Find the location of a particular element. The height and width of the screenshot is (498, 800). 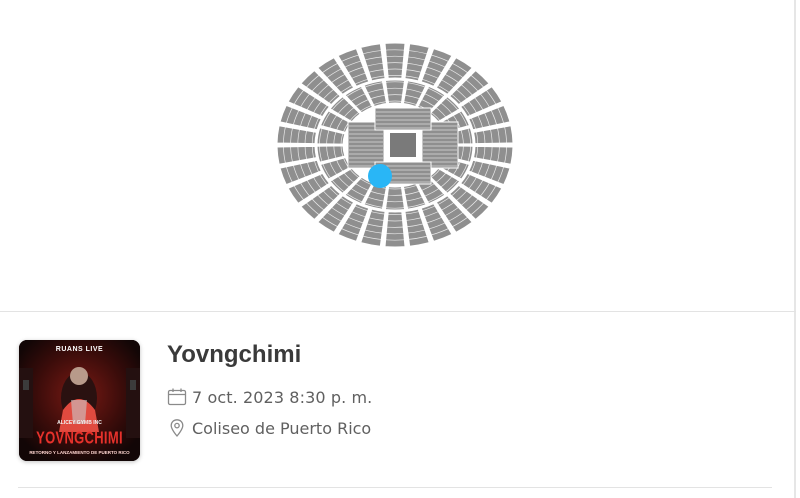

event-venue: Coliseo de Puerto Rico is located at coordinates (282, 428).